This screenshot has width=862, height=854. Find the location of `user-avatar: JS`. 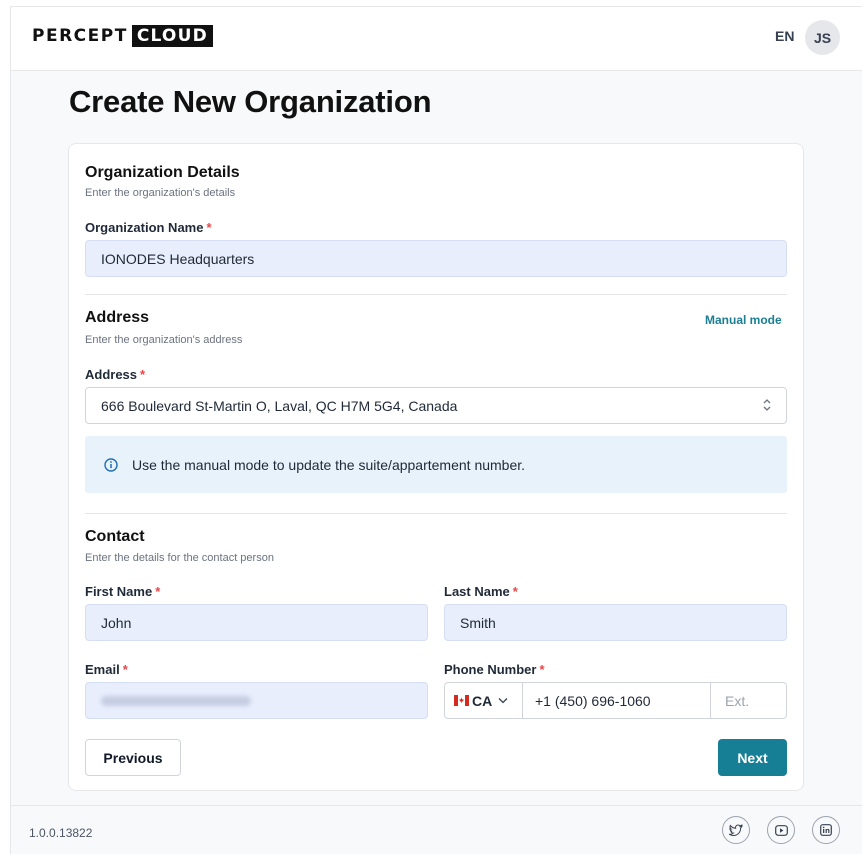

user-avatar: JS is located at coordinates (822, 37).